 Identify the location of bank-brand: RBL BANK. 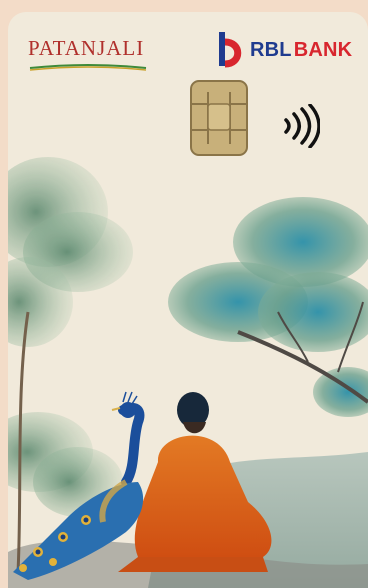
(284, 50).